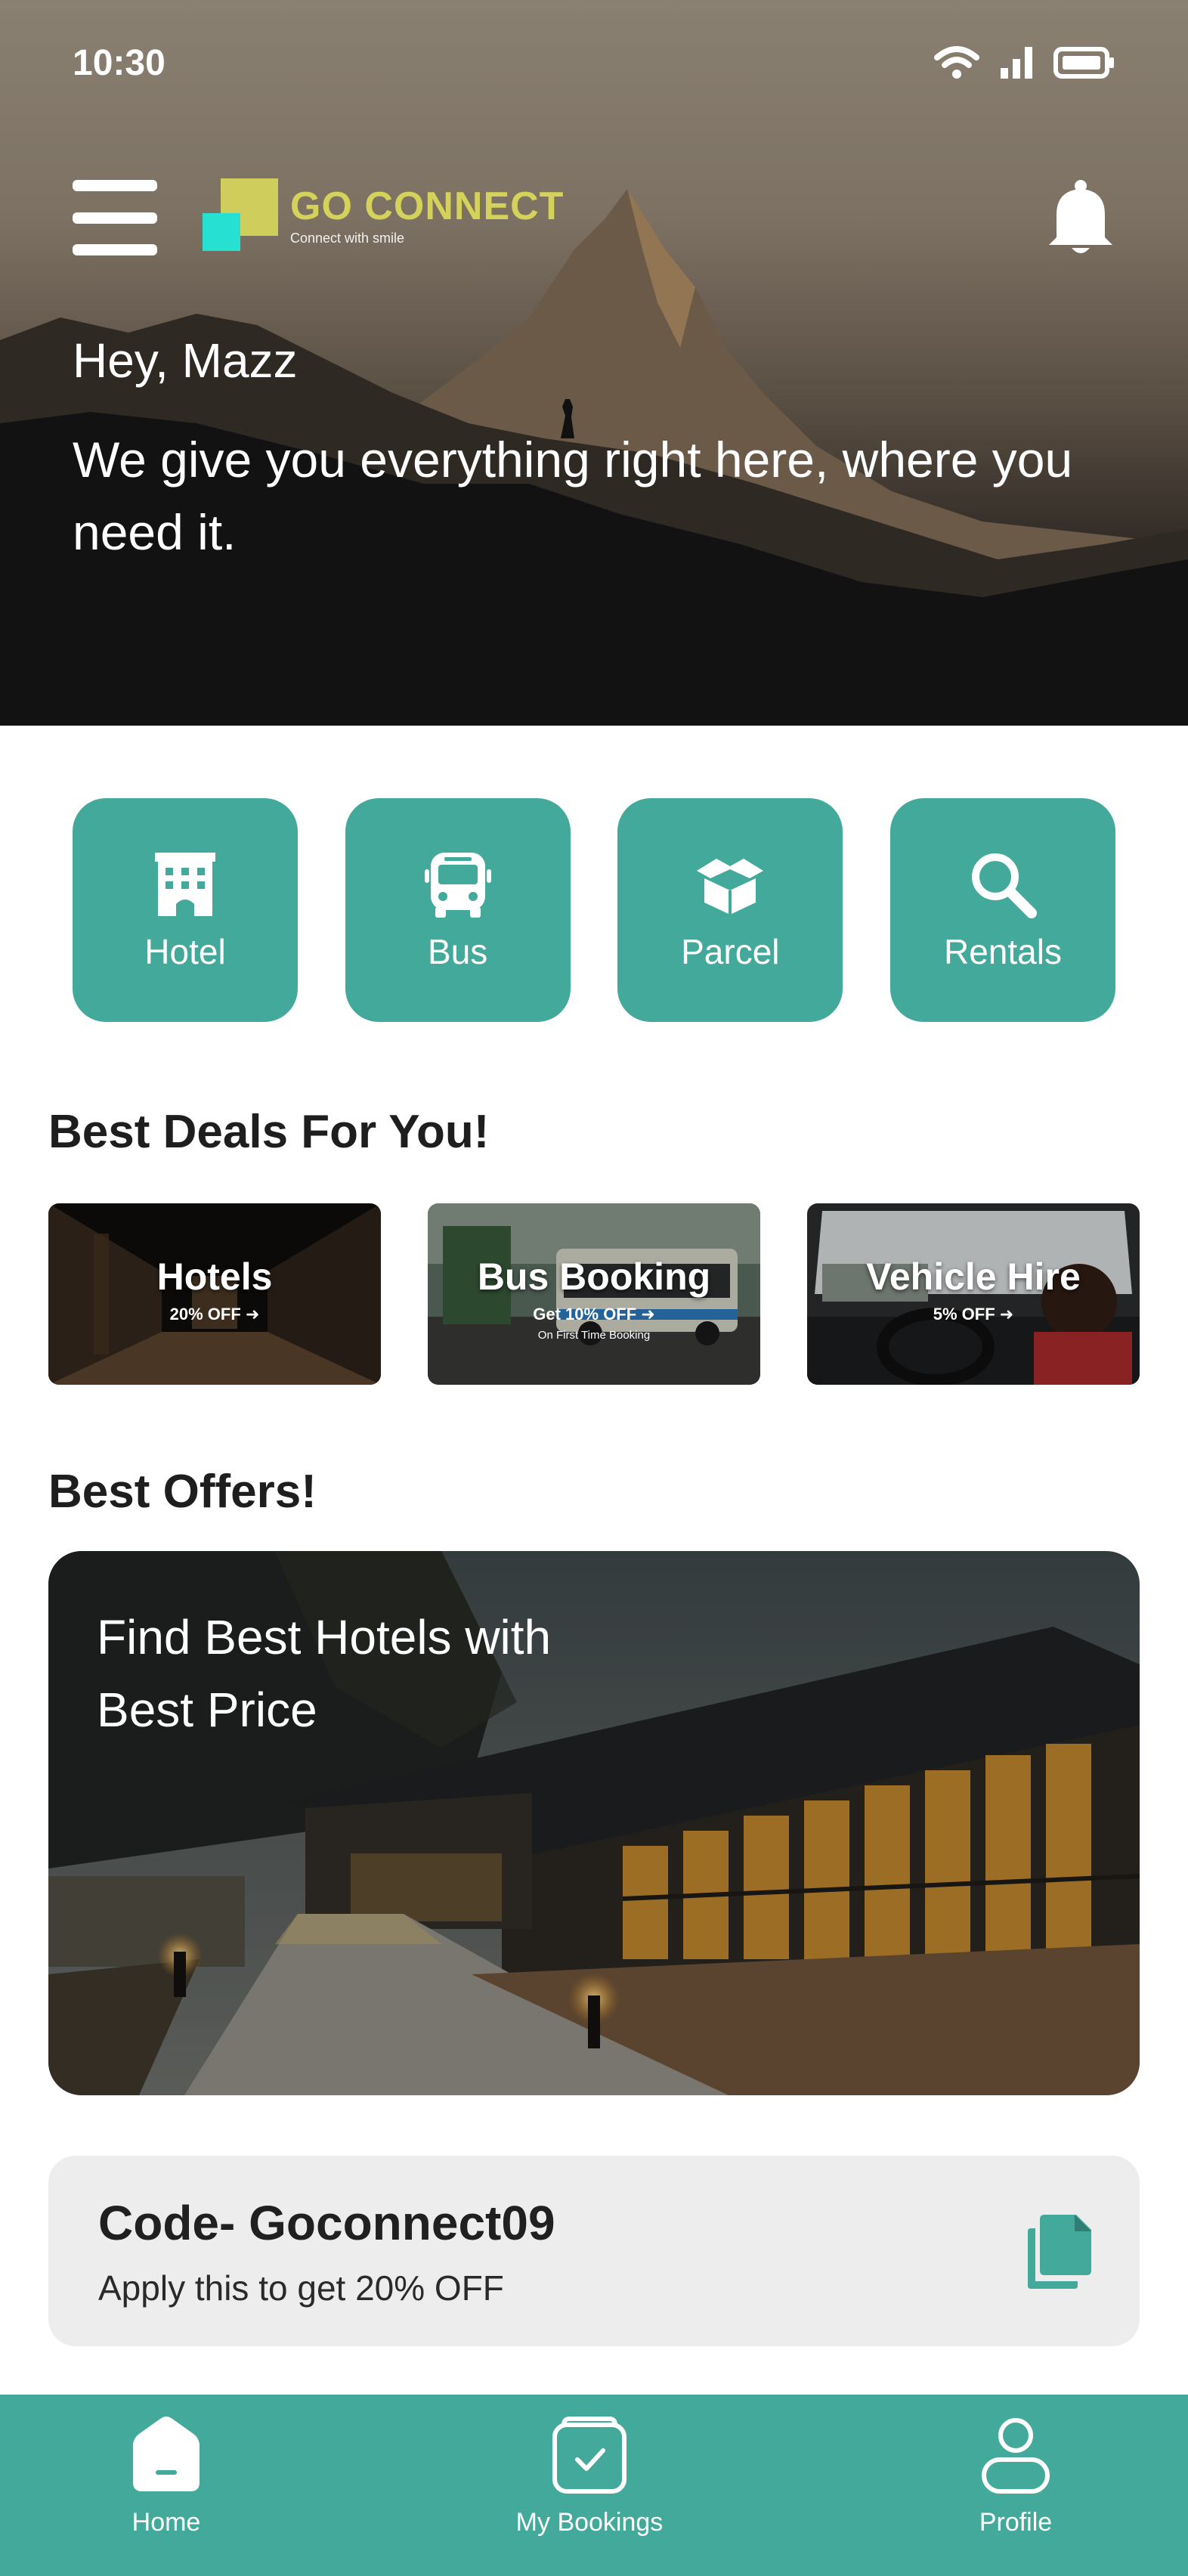 Image resolution: width=1188 pixels, height=2576 pixels. I want to click on battery-icon, so click(1084, 63).